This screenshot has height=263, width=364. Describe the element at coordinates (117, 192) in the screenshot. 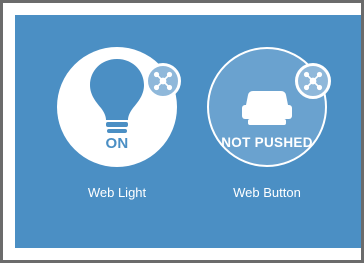

I see `device-name: Web Light` at that location.